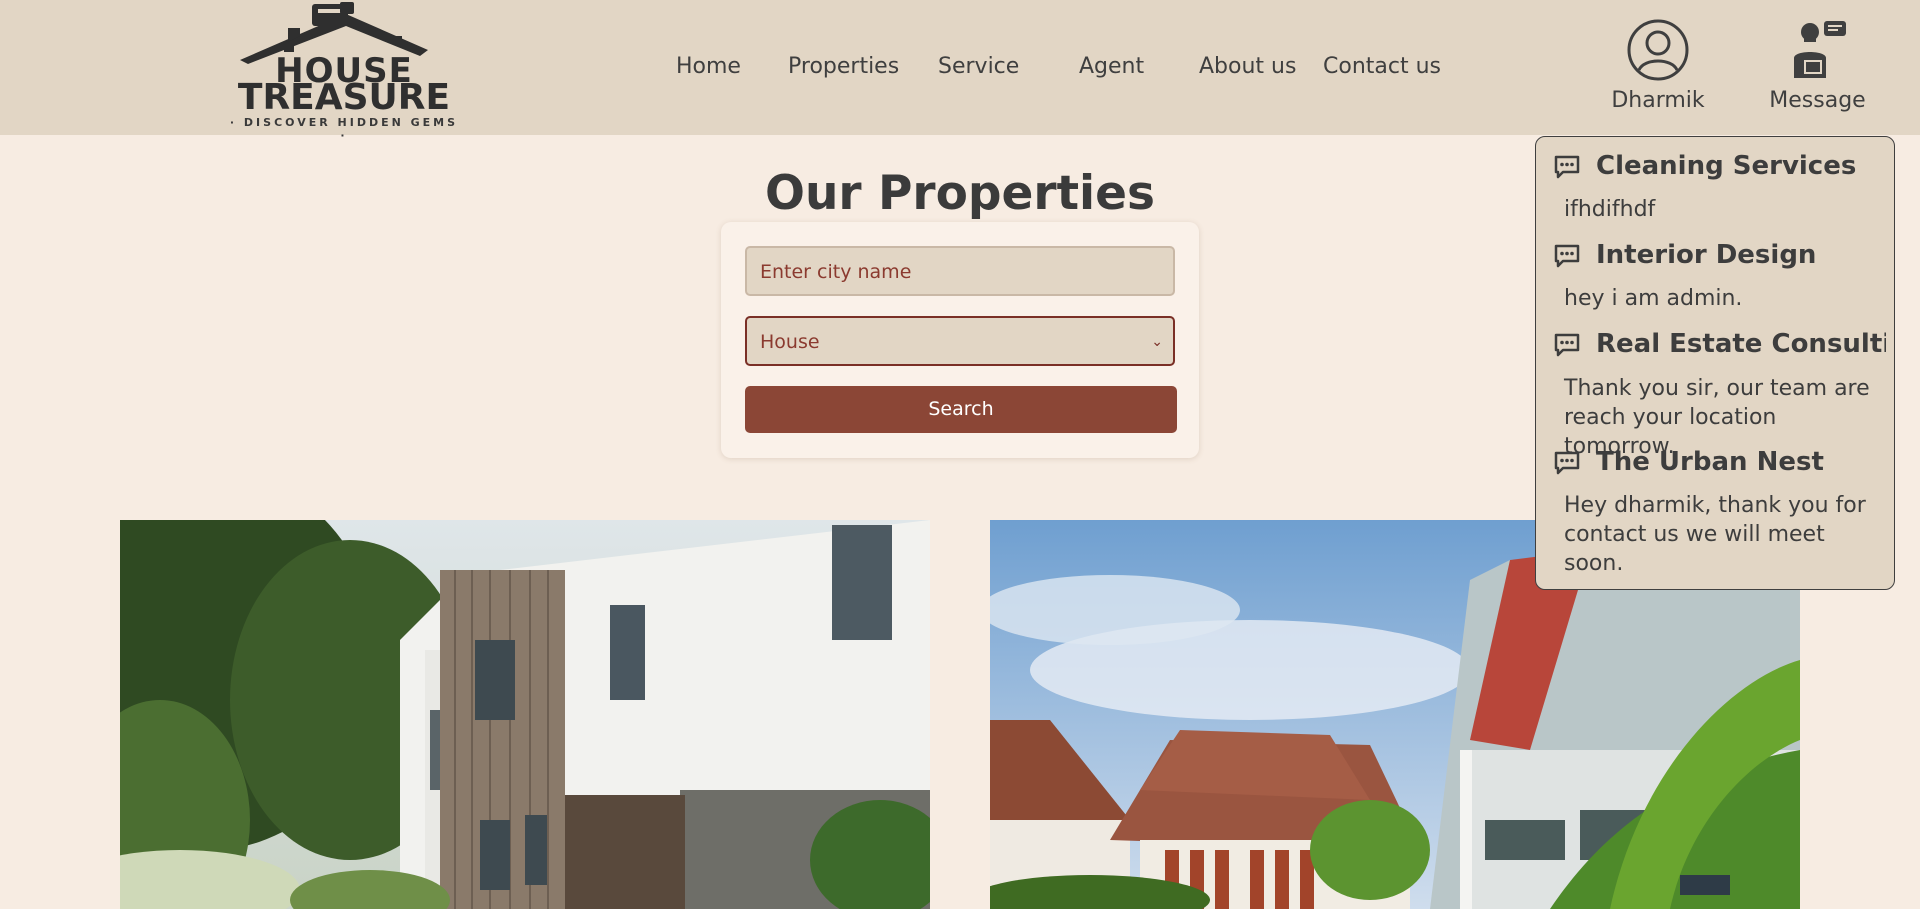 This screenshot has height=909, width=1920. What do you see at coordinates (1817, 100) in the screenshot?
I see `messages-label: Message` at bounding box center [1817, 100].